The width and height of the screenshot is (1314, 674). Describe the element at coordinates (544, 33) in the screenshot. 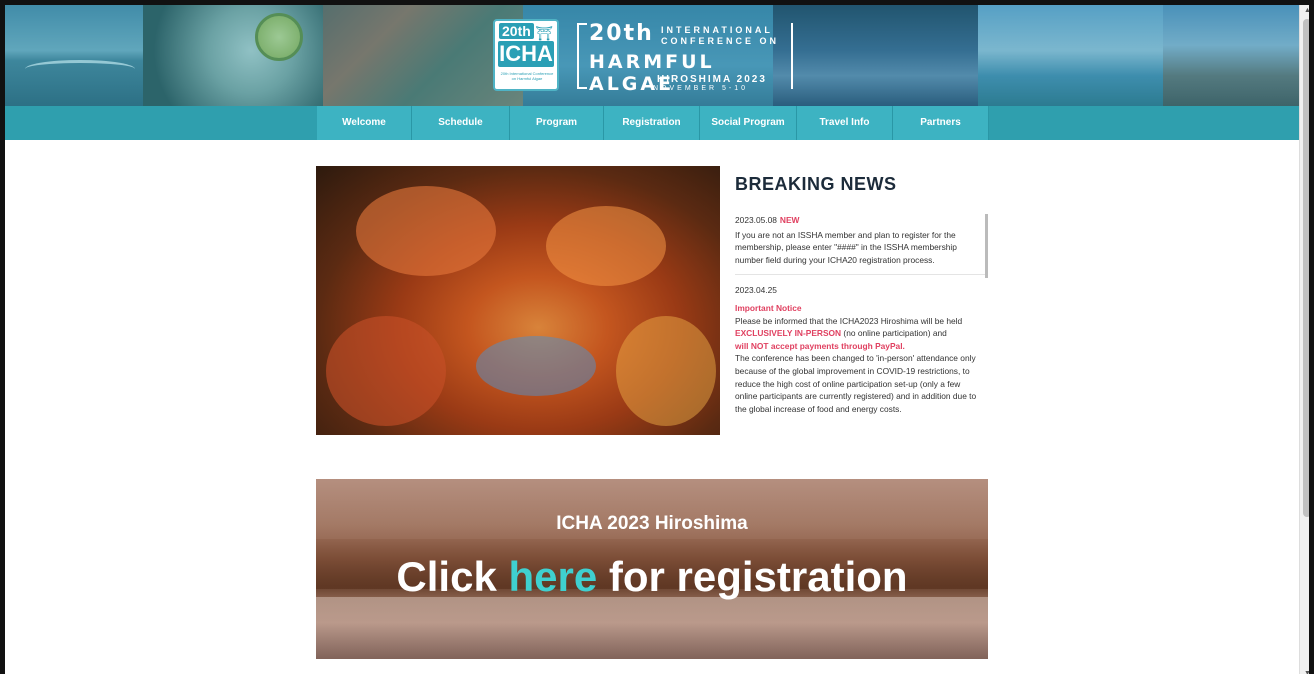

I see `torii-gate-icon: ⛩` at that location.